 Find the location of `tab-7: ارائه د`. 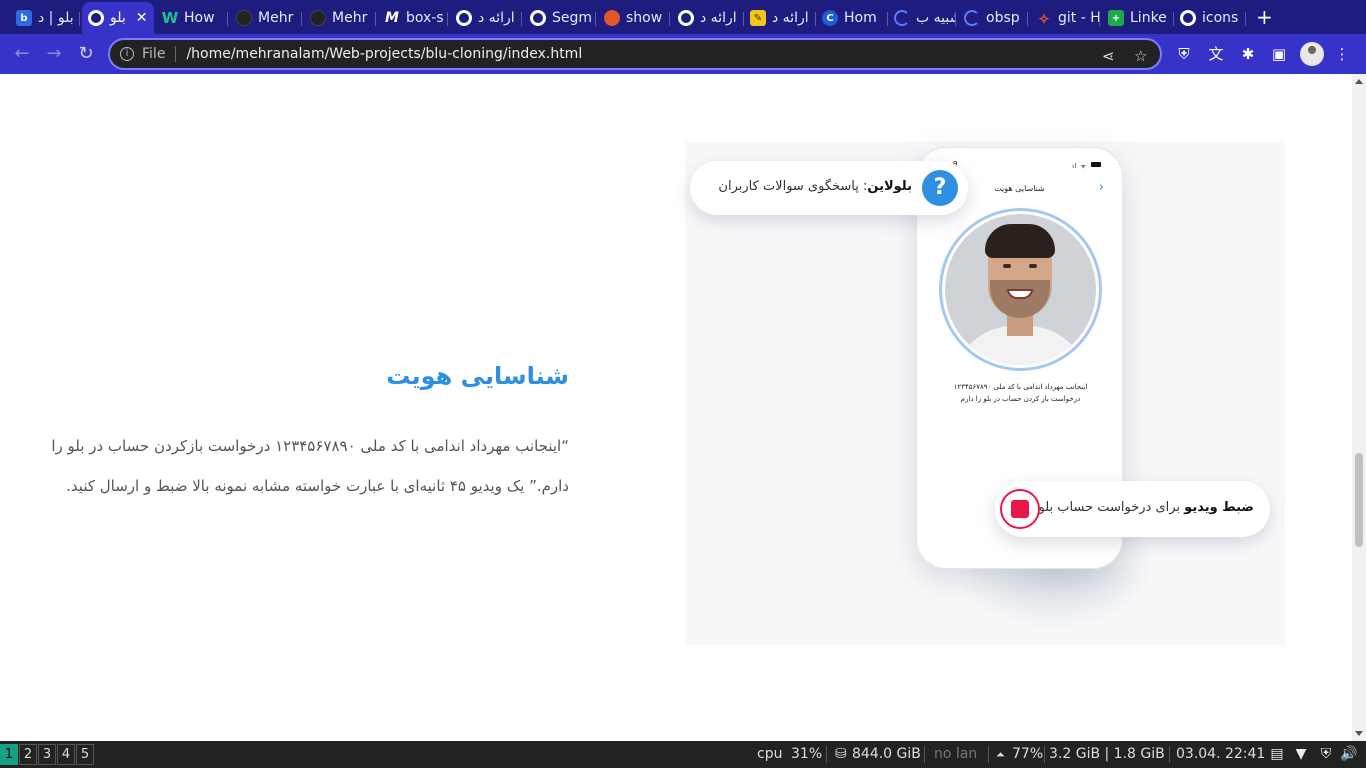

tab-7: ارائه د is located at coordinates (486, 18).